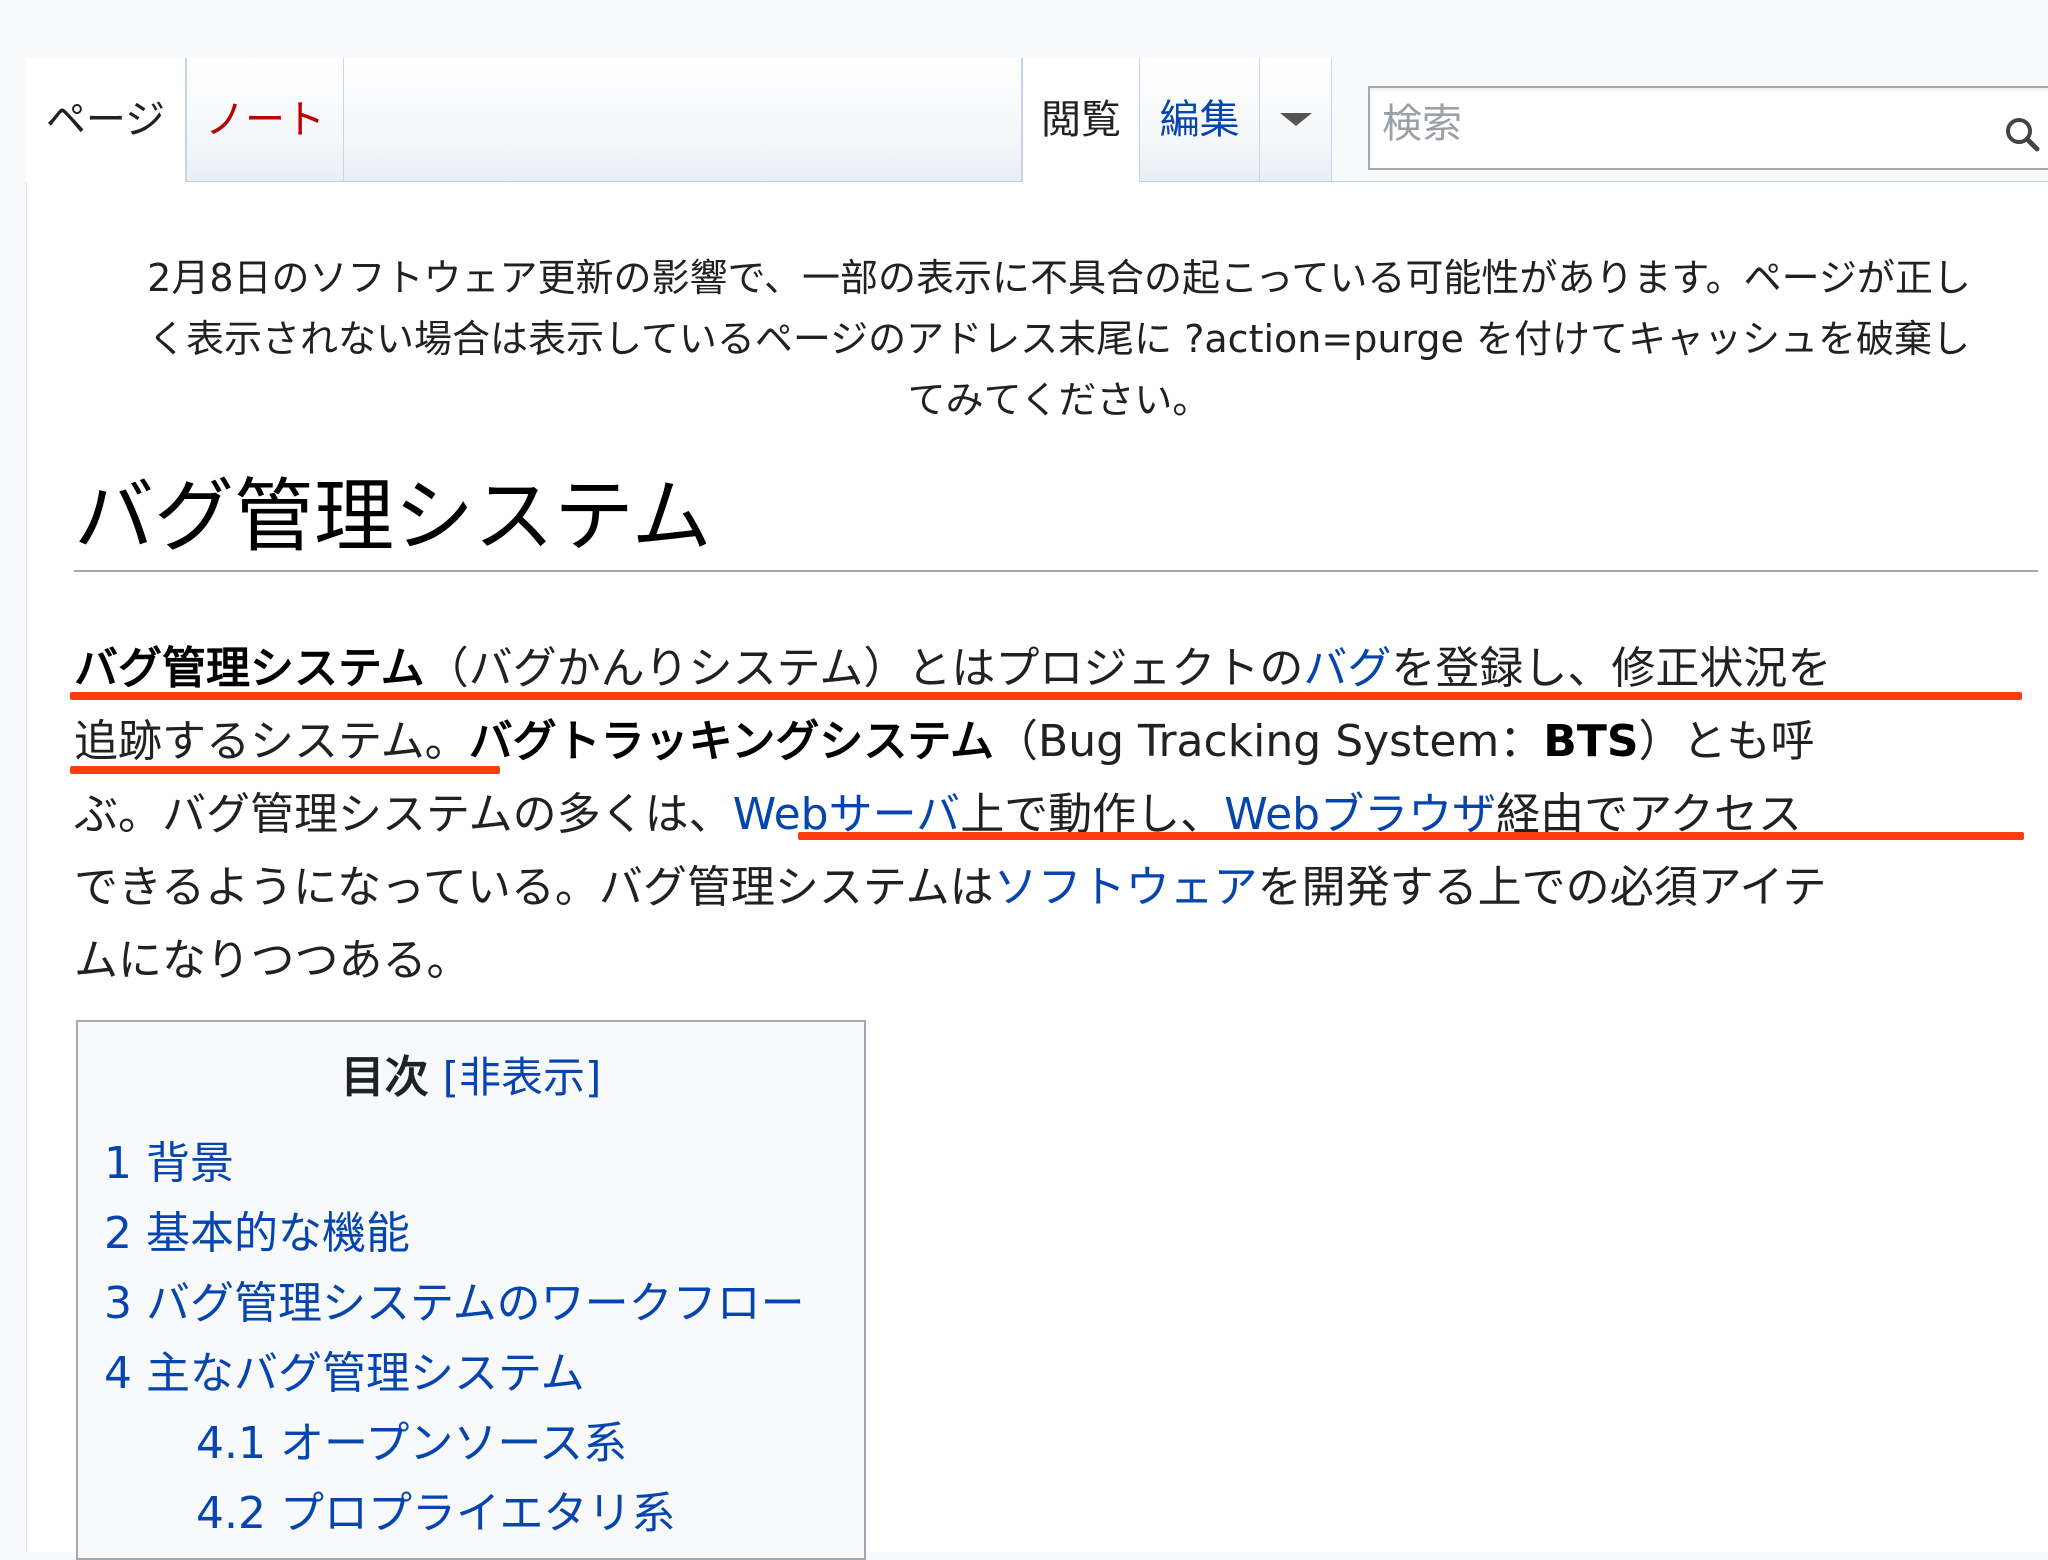  I want to click on title-divider, so click(1056, 571).